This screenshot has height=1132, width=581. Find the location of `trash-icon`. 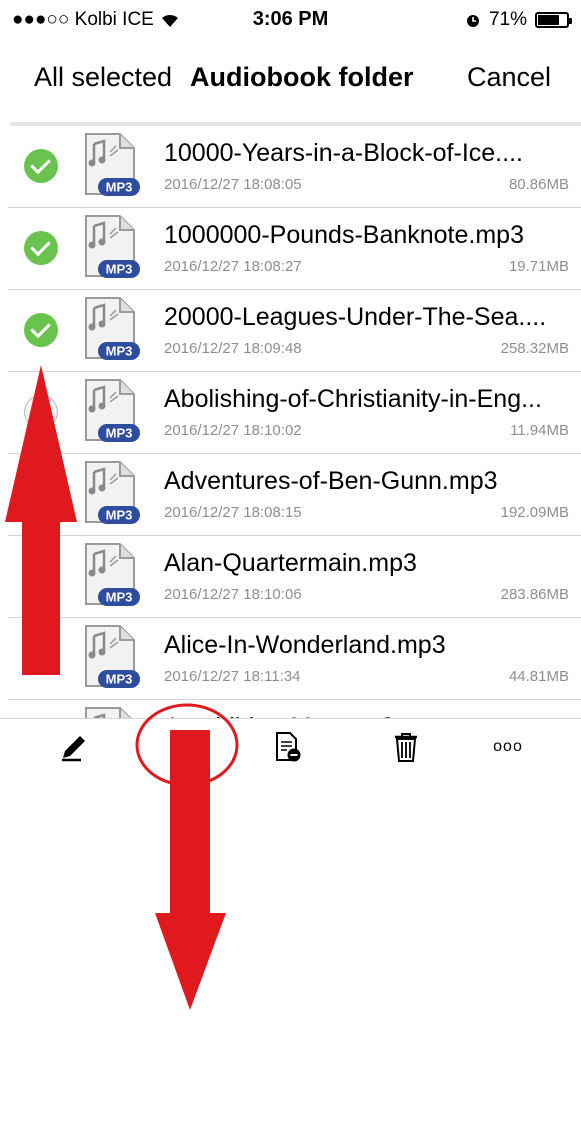

trash-icon is located at coordinates (406, 747).